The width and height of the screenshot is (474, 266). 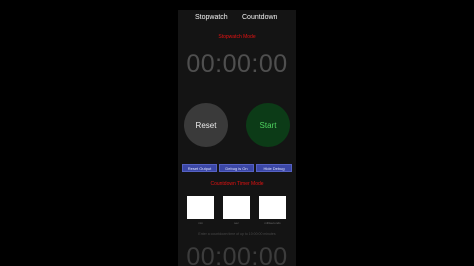 I want to click on tab-countdown: Countdown, so click(x=259, y=17).